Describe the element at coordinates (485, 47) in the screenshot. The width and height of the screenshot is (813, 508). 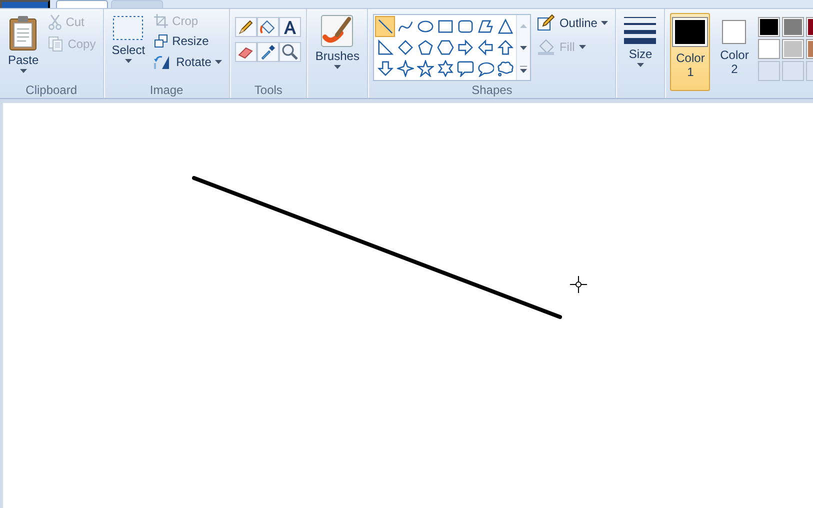
I see `left-arrow-shape-icon` at that location.